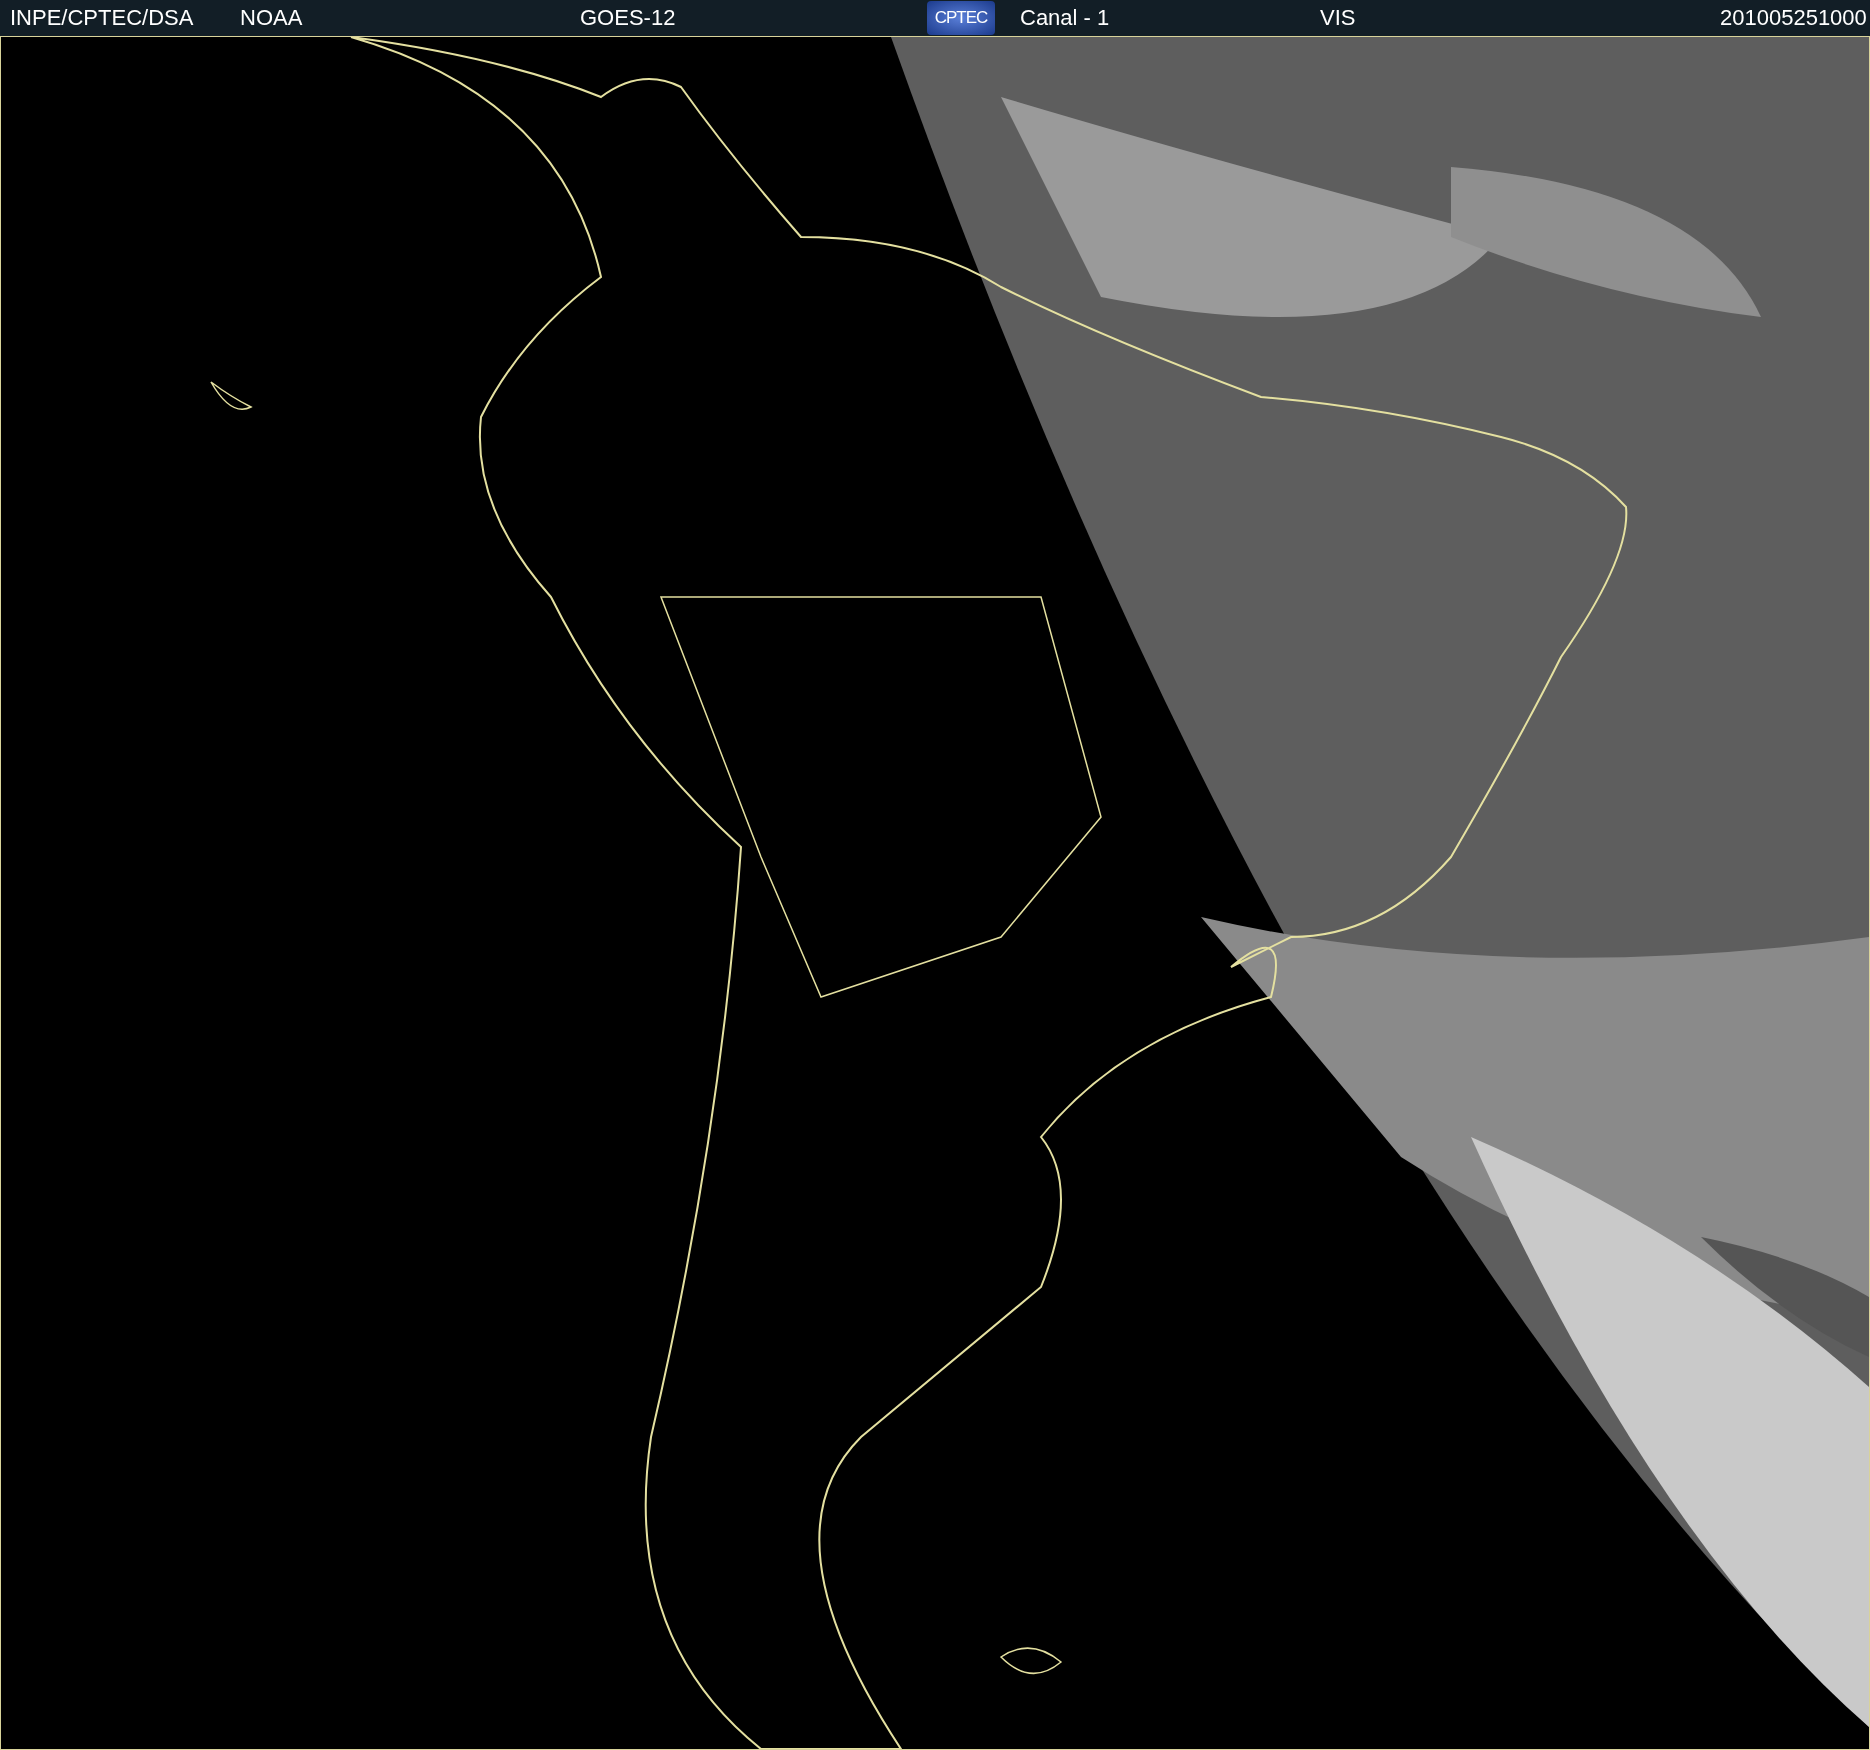 The width and height of the screenshot is (1870, 1750). Describe the element at coordinates (102, 18) in the screenshot. I see `header-label: INPE/CPTEC/DSA` at that location.